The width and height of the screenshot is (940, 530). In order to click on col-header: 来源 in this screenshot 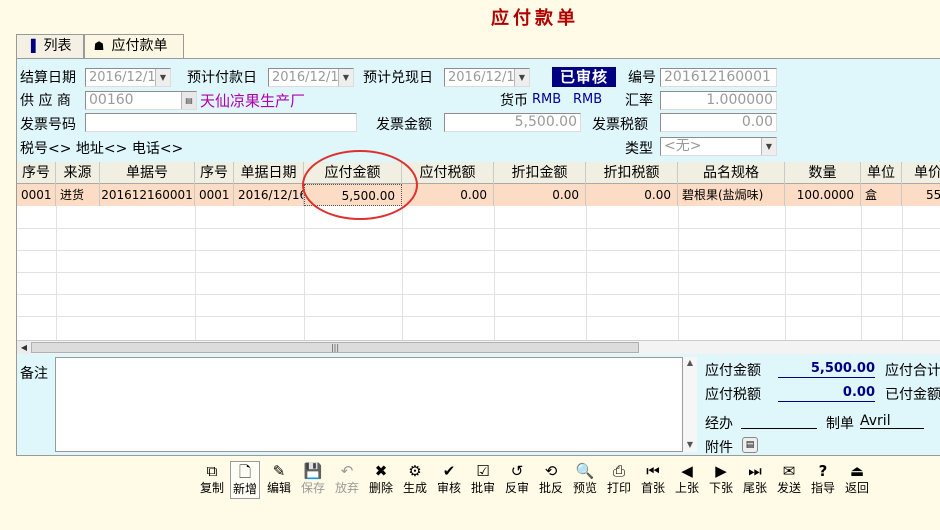, I will do `click(78, 173)`.